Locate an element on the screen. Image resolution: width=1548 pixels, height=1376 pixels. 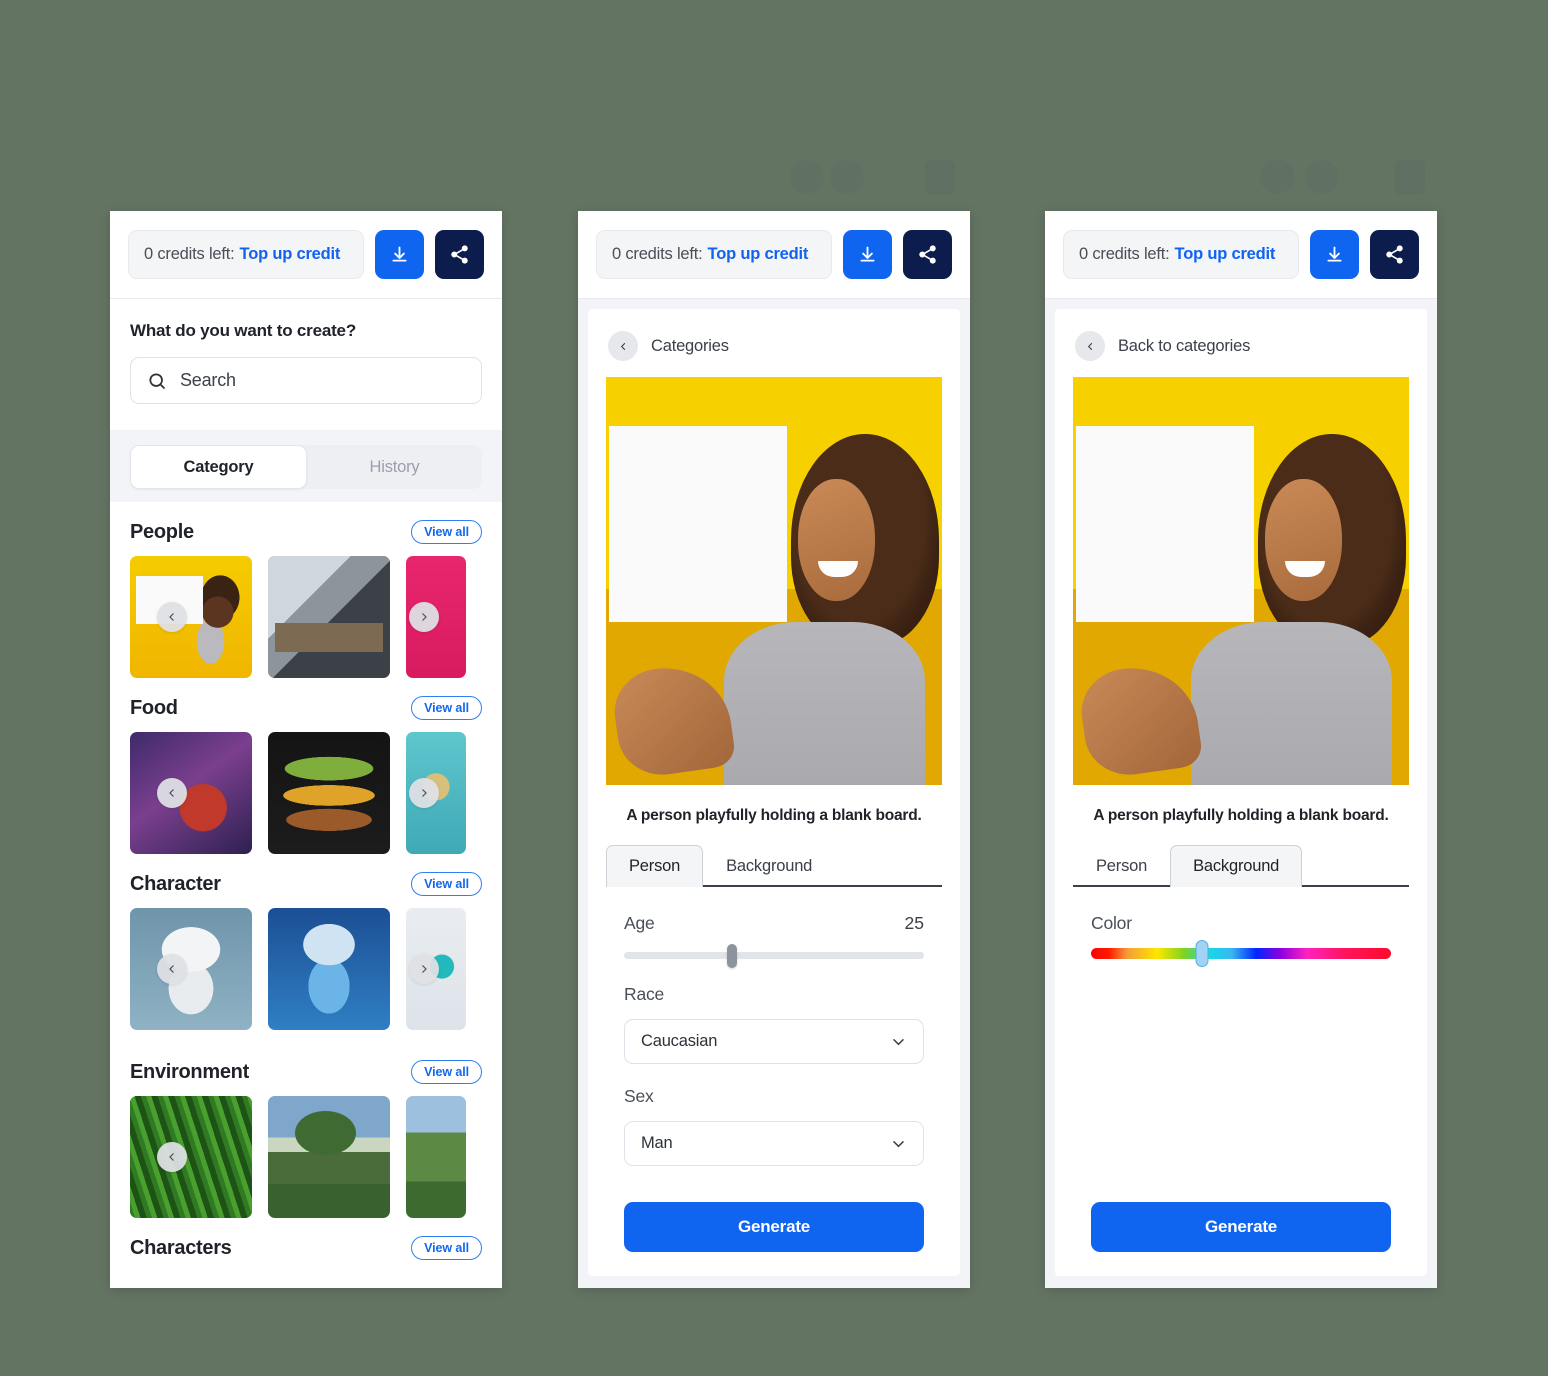
sex-select: Man is located at coordinates (774, 1143).